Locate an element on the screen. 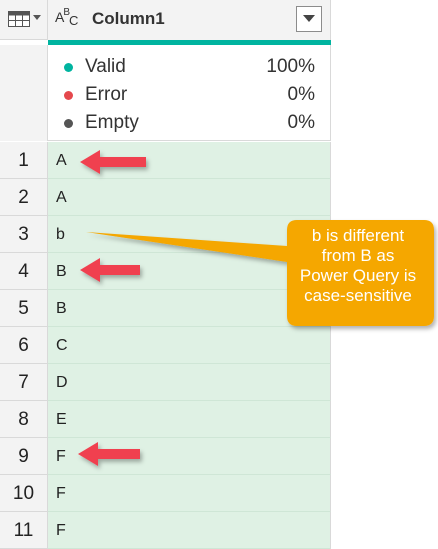  callout-line: b is different is located at coordinates (358, 235).